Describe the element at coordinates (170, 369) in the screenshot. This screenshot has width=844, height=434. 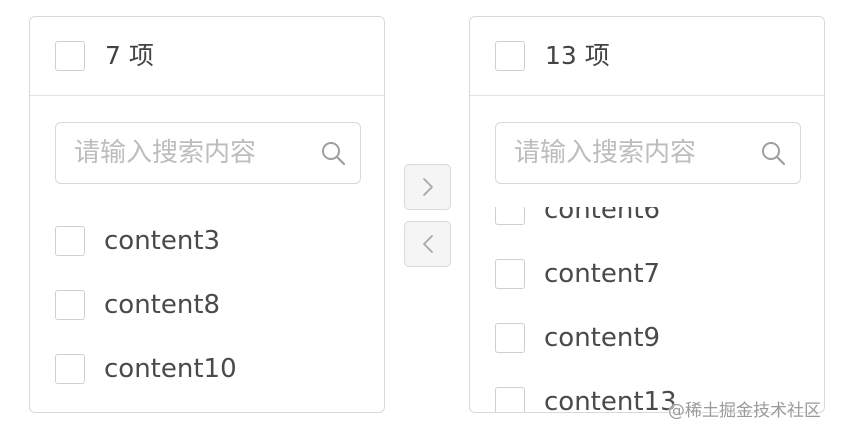
I see `item-label: content10` at that location.